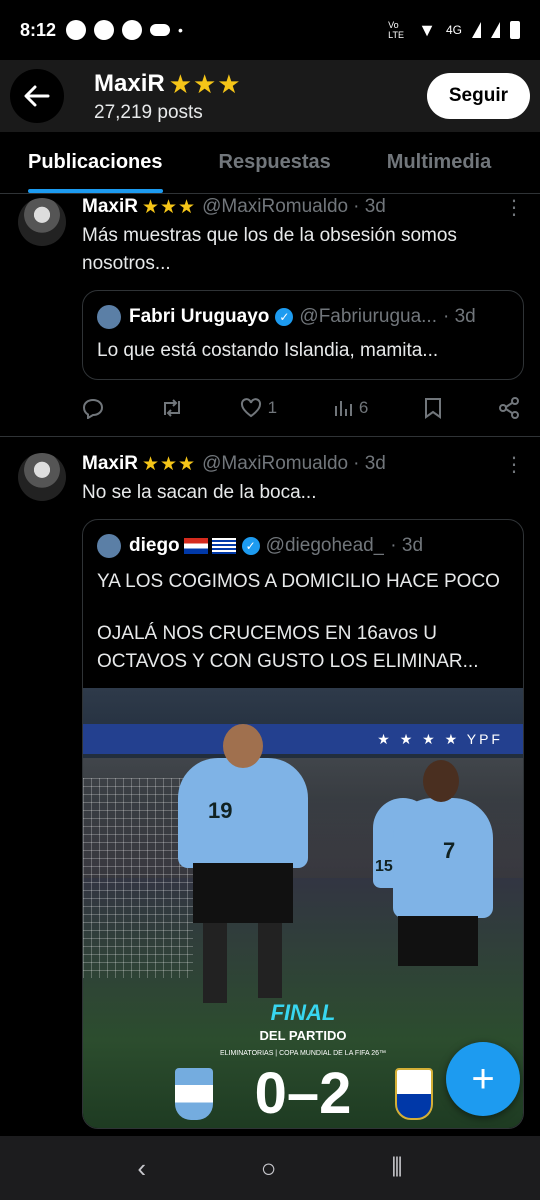 The width and height of the screenshot is (540, 1200). I want to click on network-label: 4G, so click(453, 30).